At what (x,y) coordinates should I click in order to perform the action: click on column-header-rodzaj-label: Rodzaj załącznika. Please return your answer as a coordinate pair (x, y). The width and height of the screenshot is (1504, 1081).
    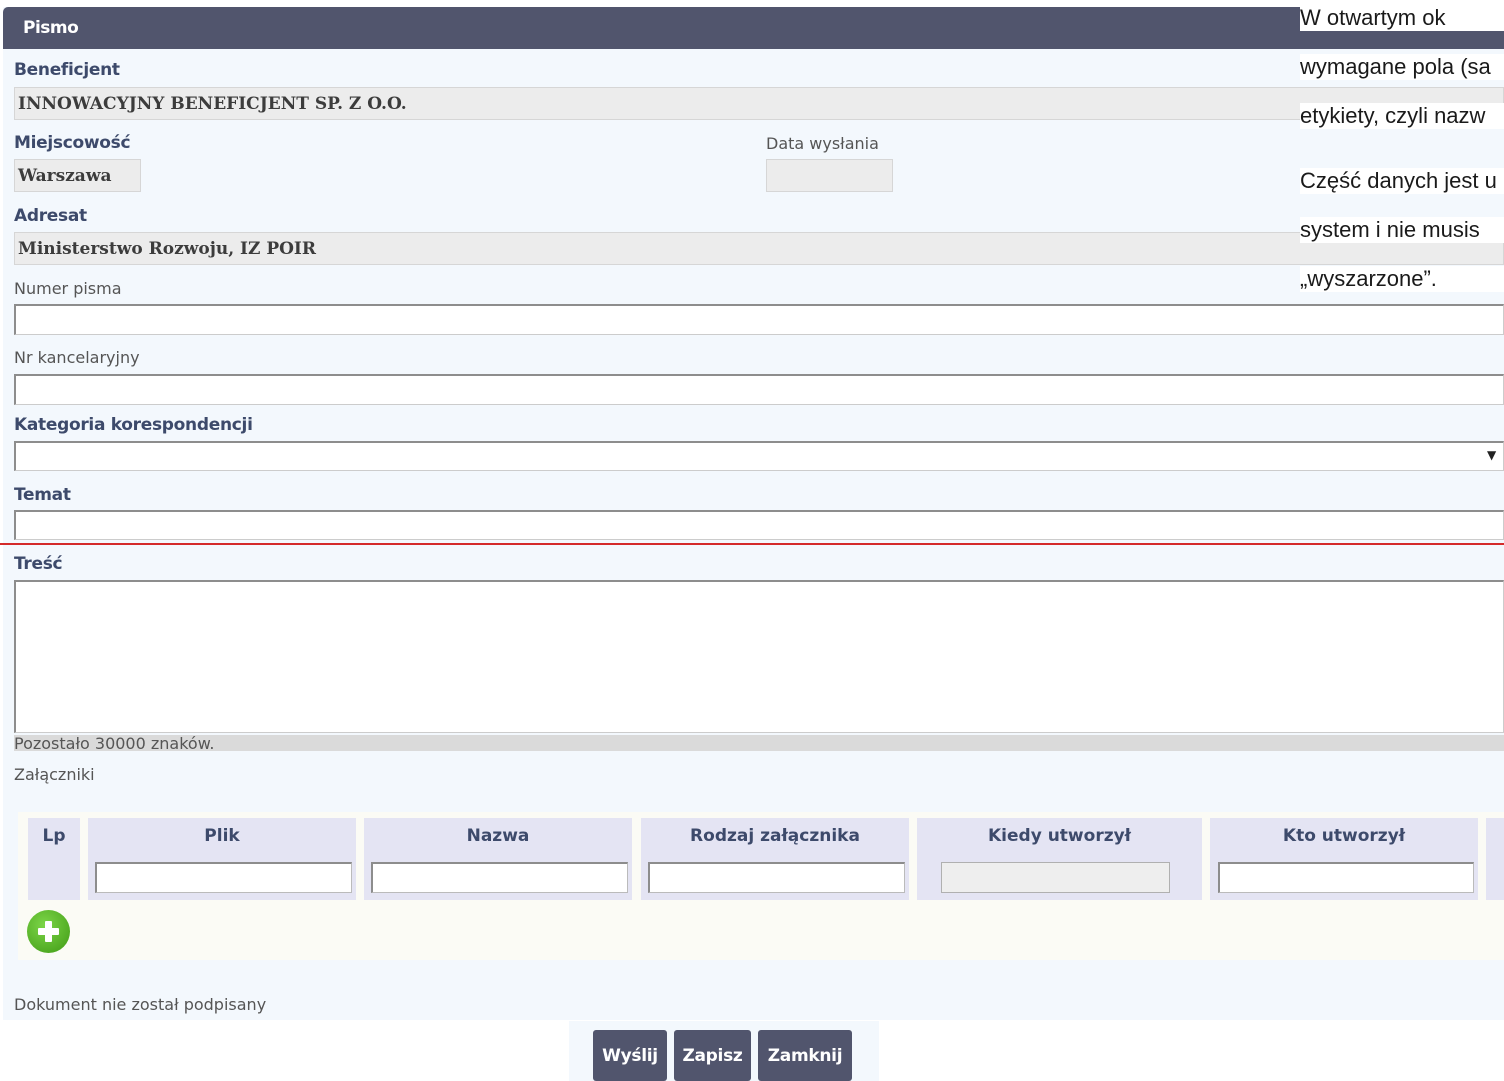
    Looking at the image, I should click on (775, 836).